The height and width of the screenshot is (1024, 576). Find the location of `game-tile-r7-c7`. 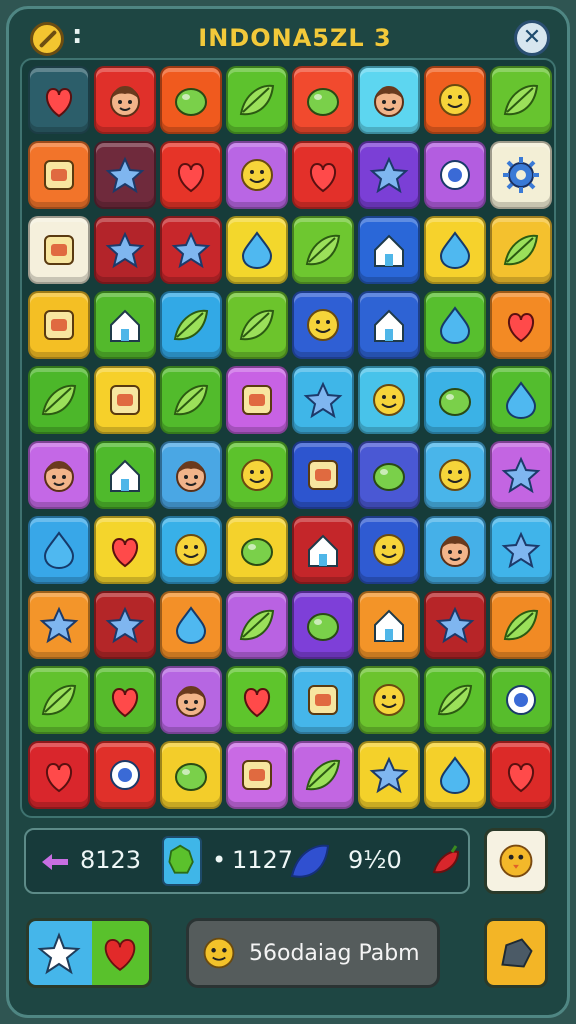

game-tile-r7-c7 is located at coordinates (455, 550).